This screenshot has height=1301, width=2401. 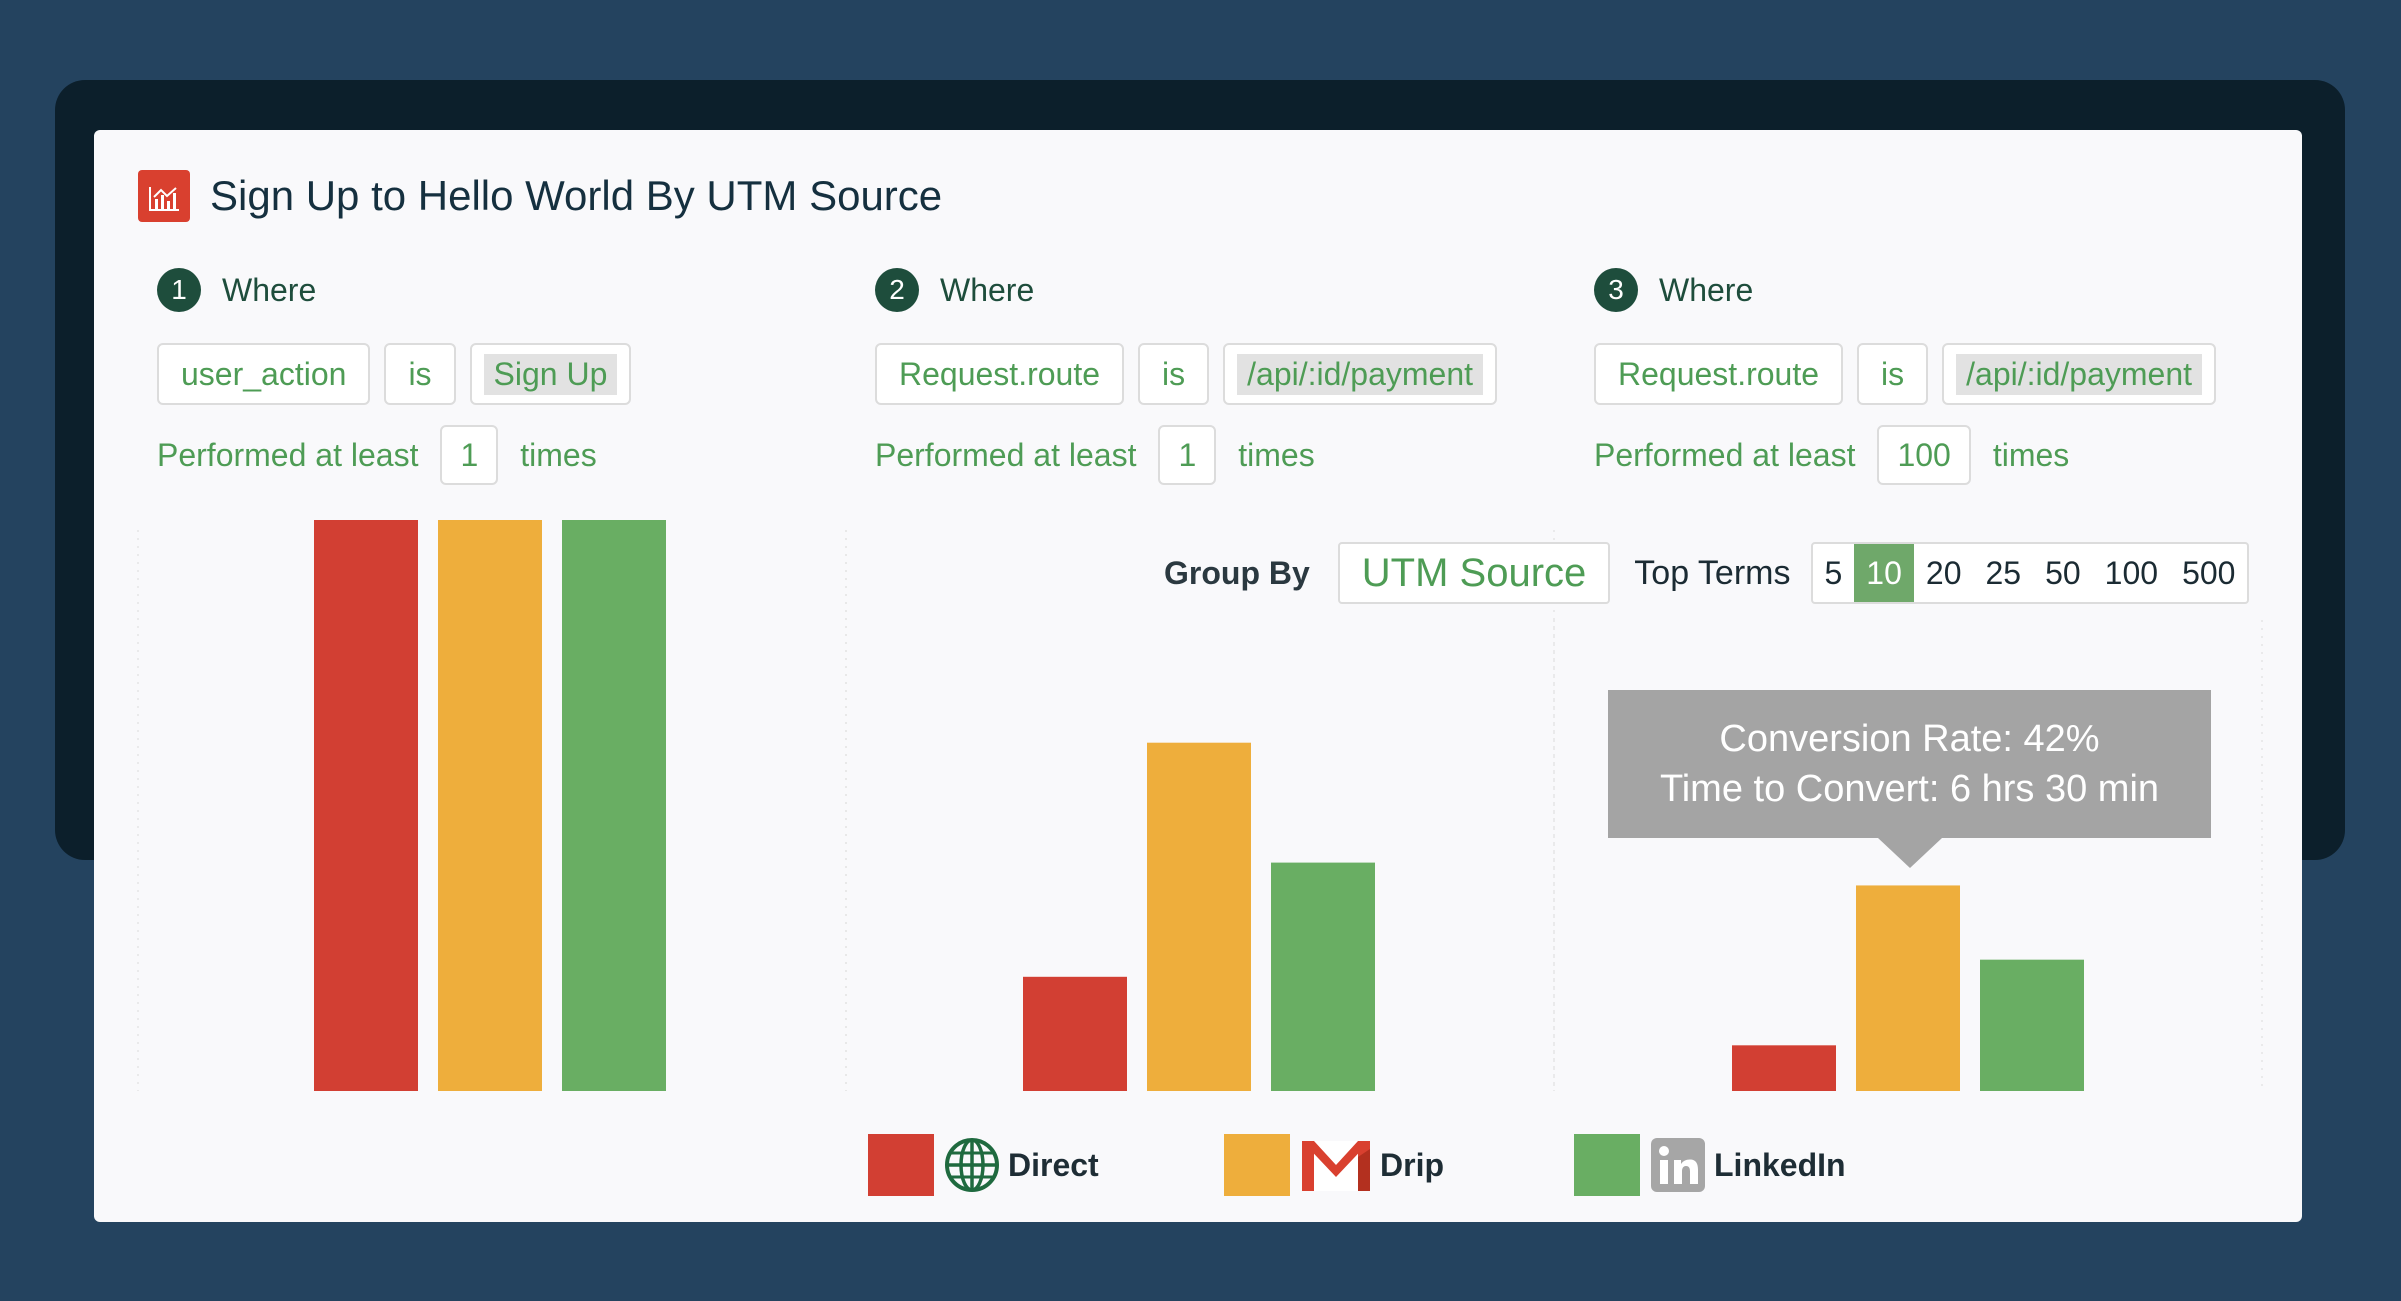 What do you see at coordinates (1834, 573) in the screenshot?
I see `top-terms-option: 5` at bounding box center [1834, 573].